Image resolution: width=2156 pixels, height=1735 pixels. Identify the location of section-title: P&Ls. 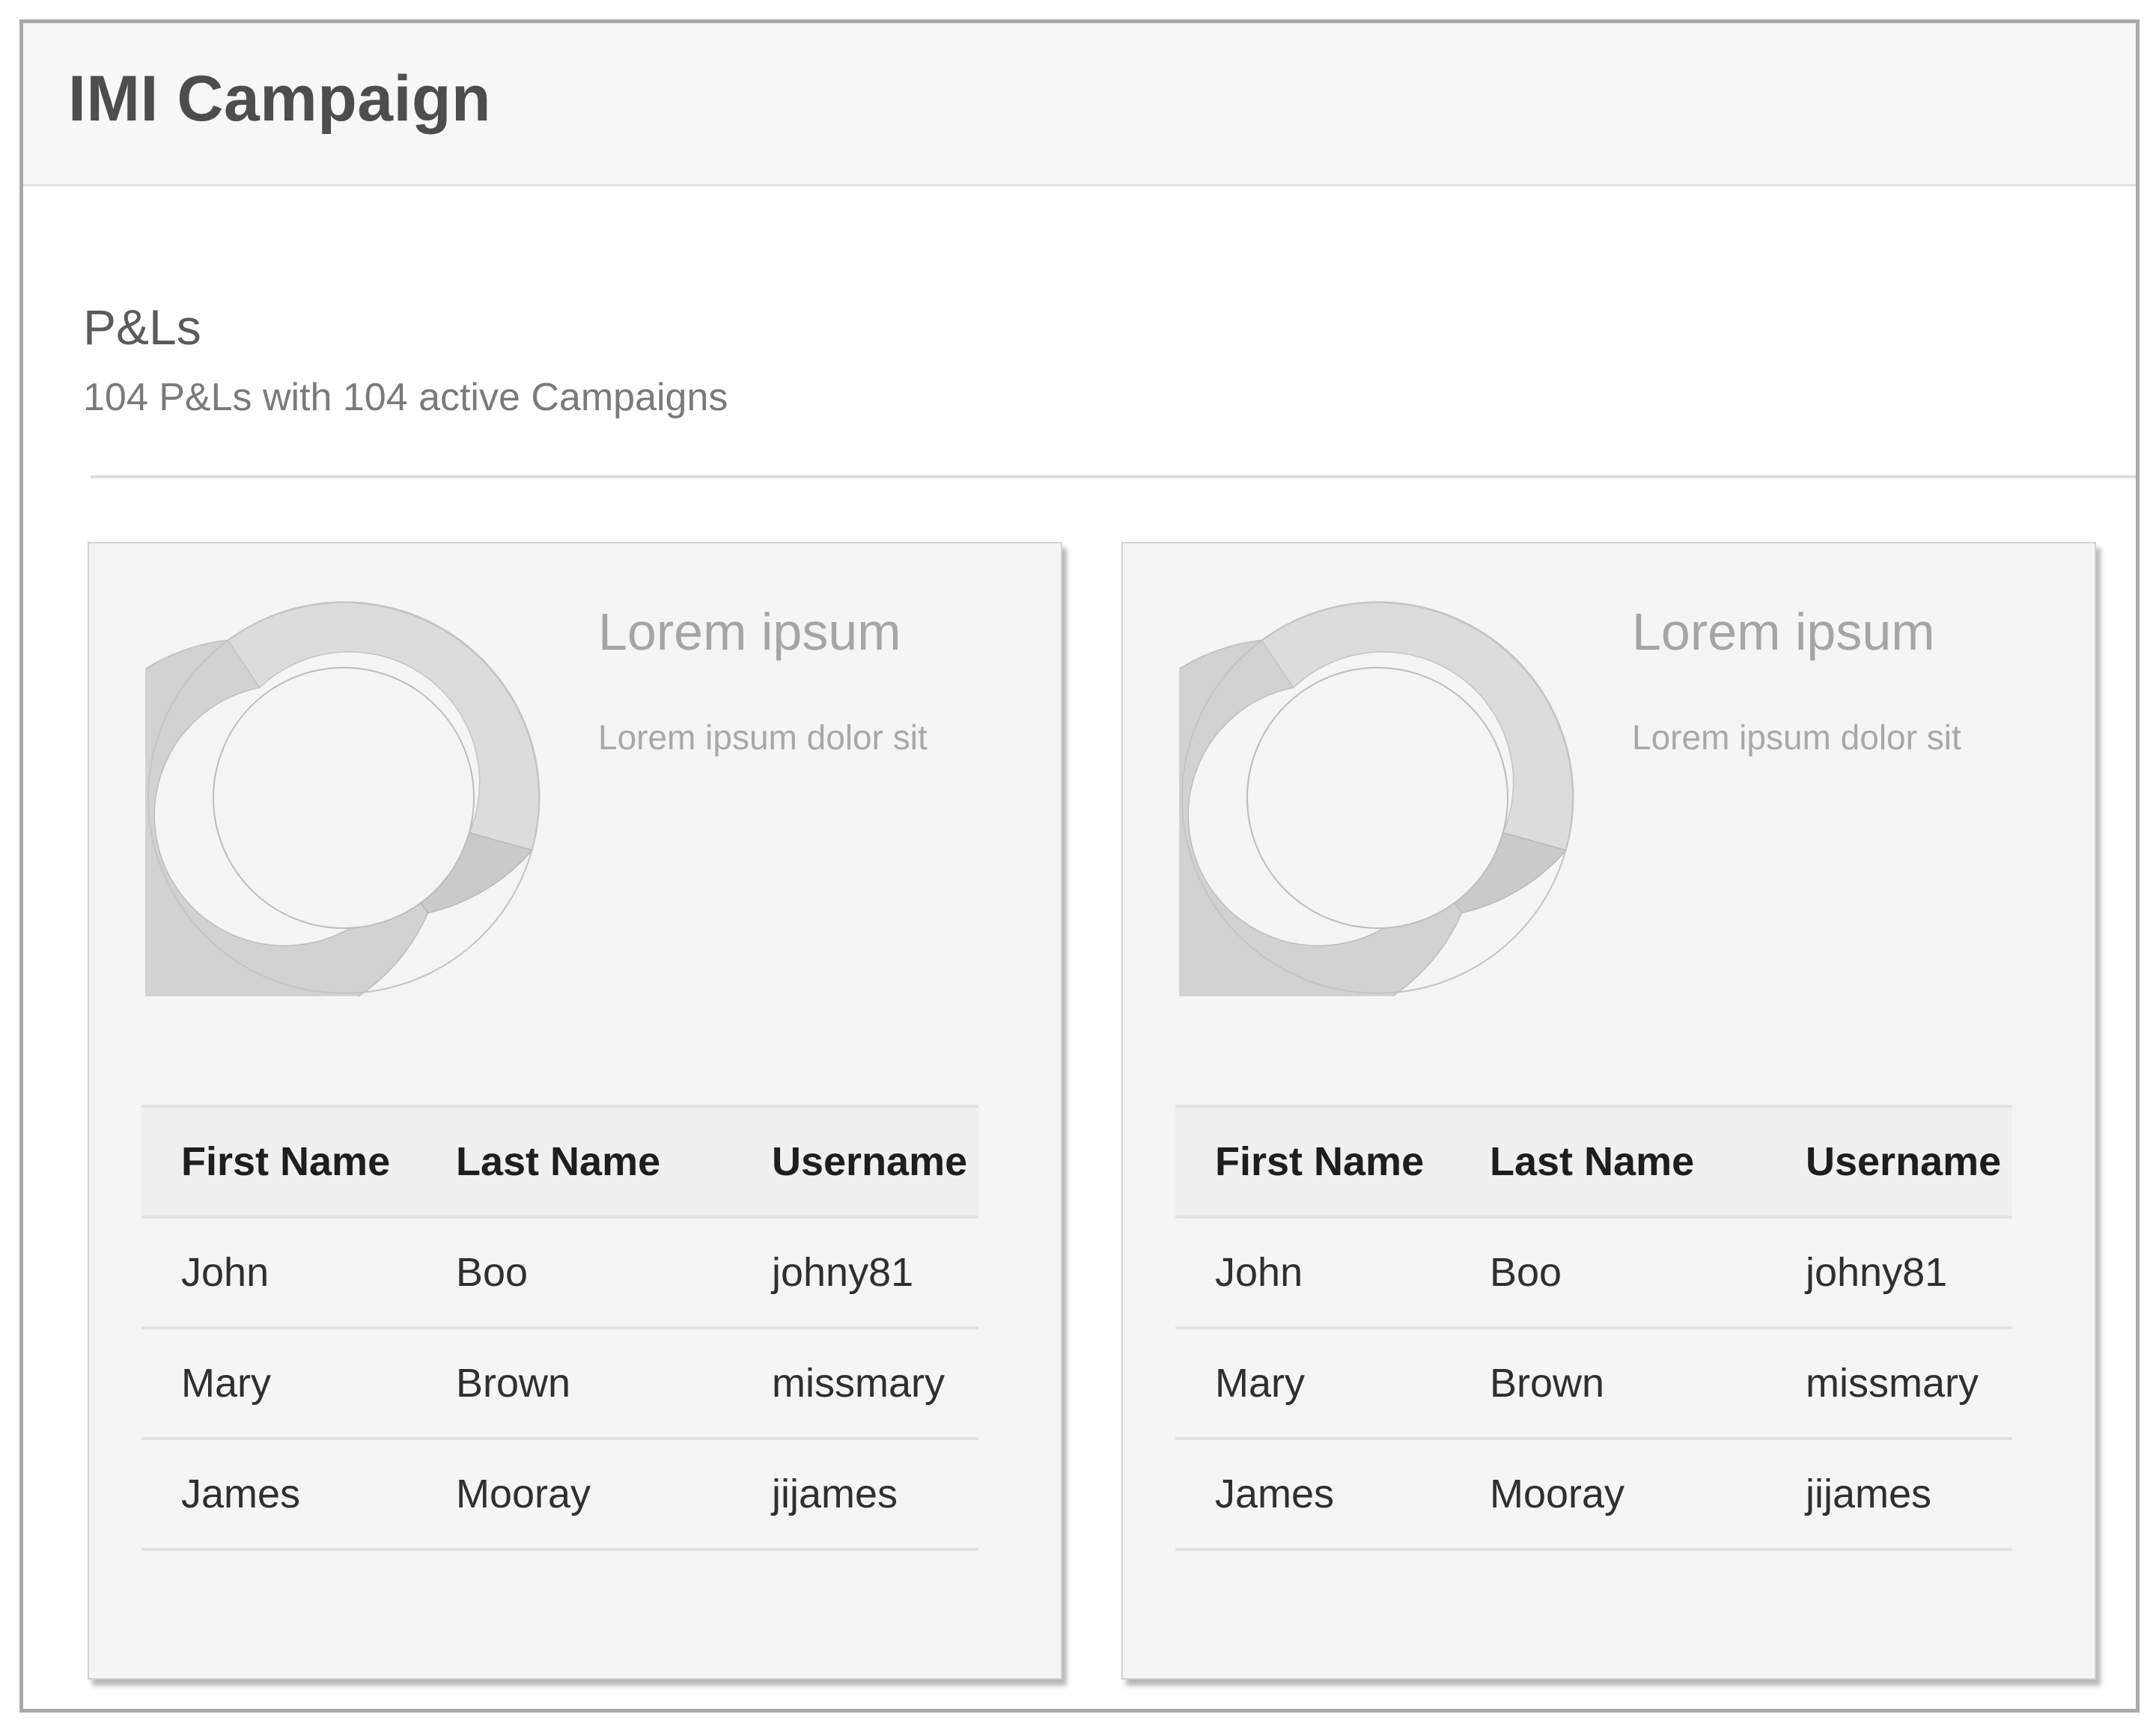
(142, 327).